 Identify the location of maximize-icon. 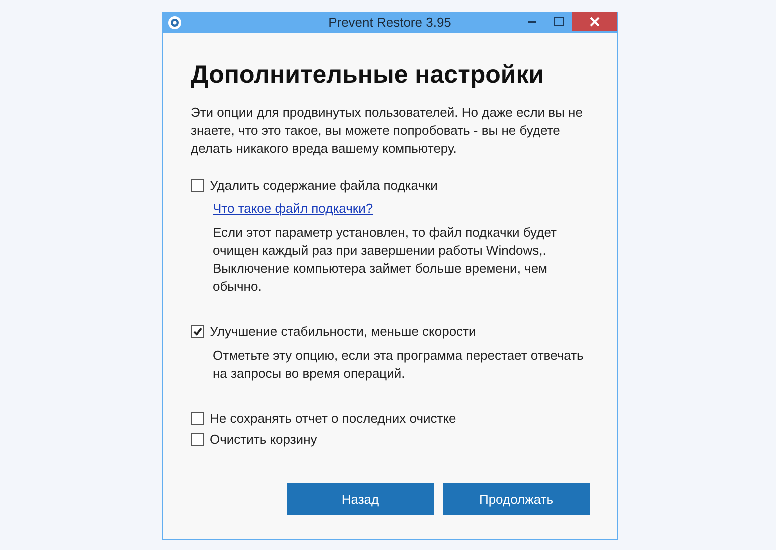
(559, 21).